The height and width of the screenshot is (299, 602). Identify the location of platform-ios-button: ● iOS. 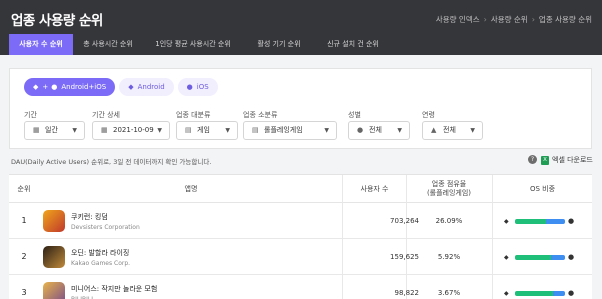
(197, 87).